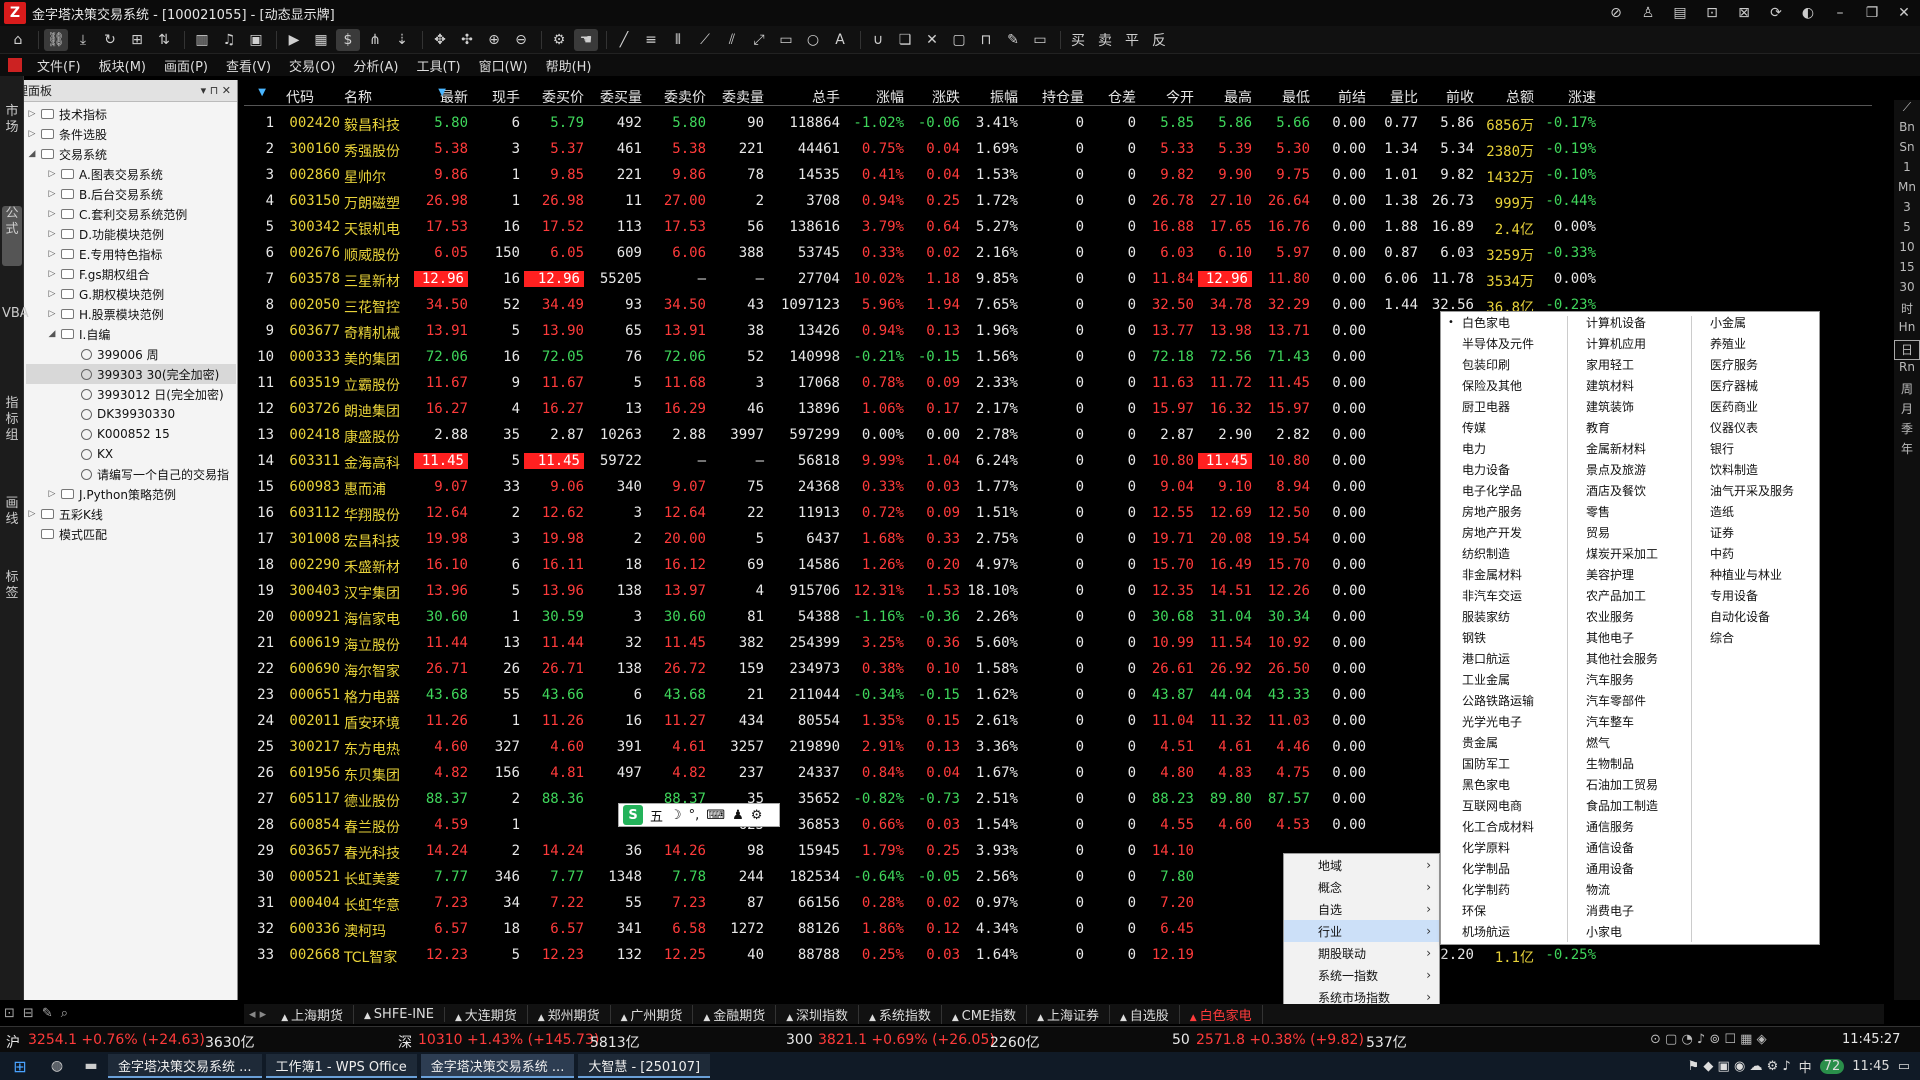 This screenshot has width=1920, height=1080. What do you see at coordinates (1340, 97) in the screenshot?
I see `column-header-prev-settle: 前结` at bounding box center [1340, 97].